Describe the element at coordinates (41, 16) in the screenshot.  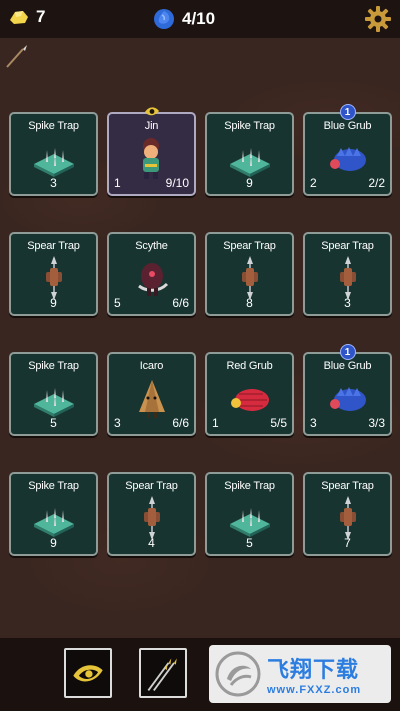
I see `gold-value: 7` at that location.